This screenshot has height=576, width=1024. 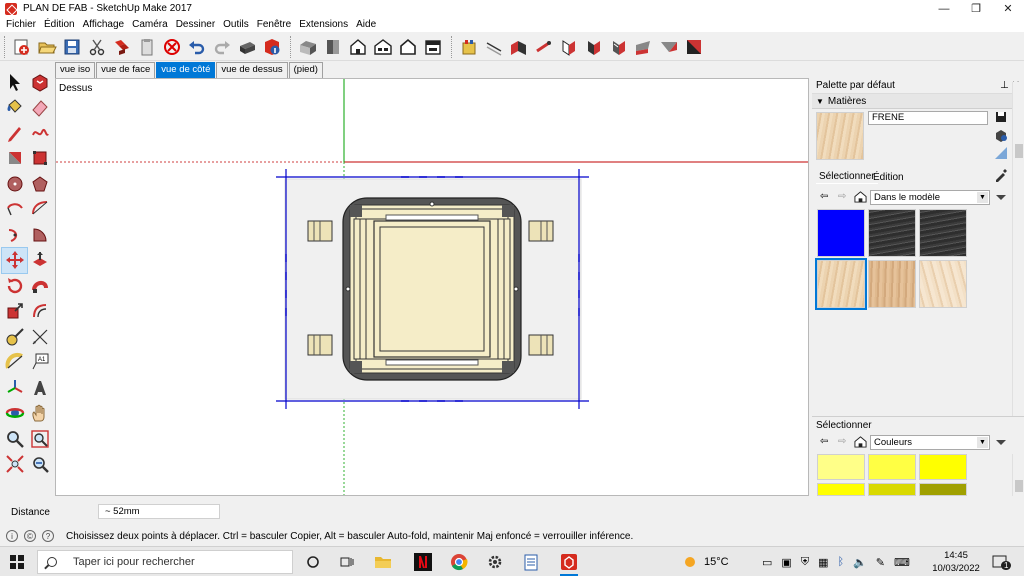 I want to click on swatch-blue, so click(x=841, y=233).